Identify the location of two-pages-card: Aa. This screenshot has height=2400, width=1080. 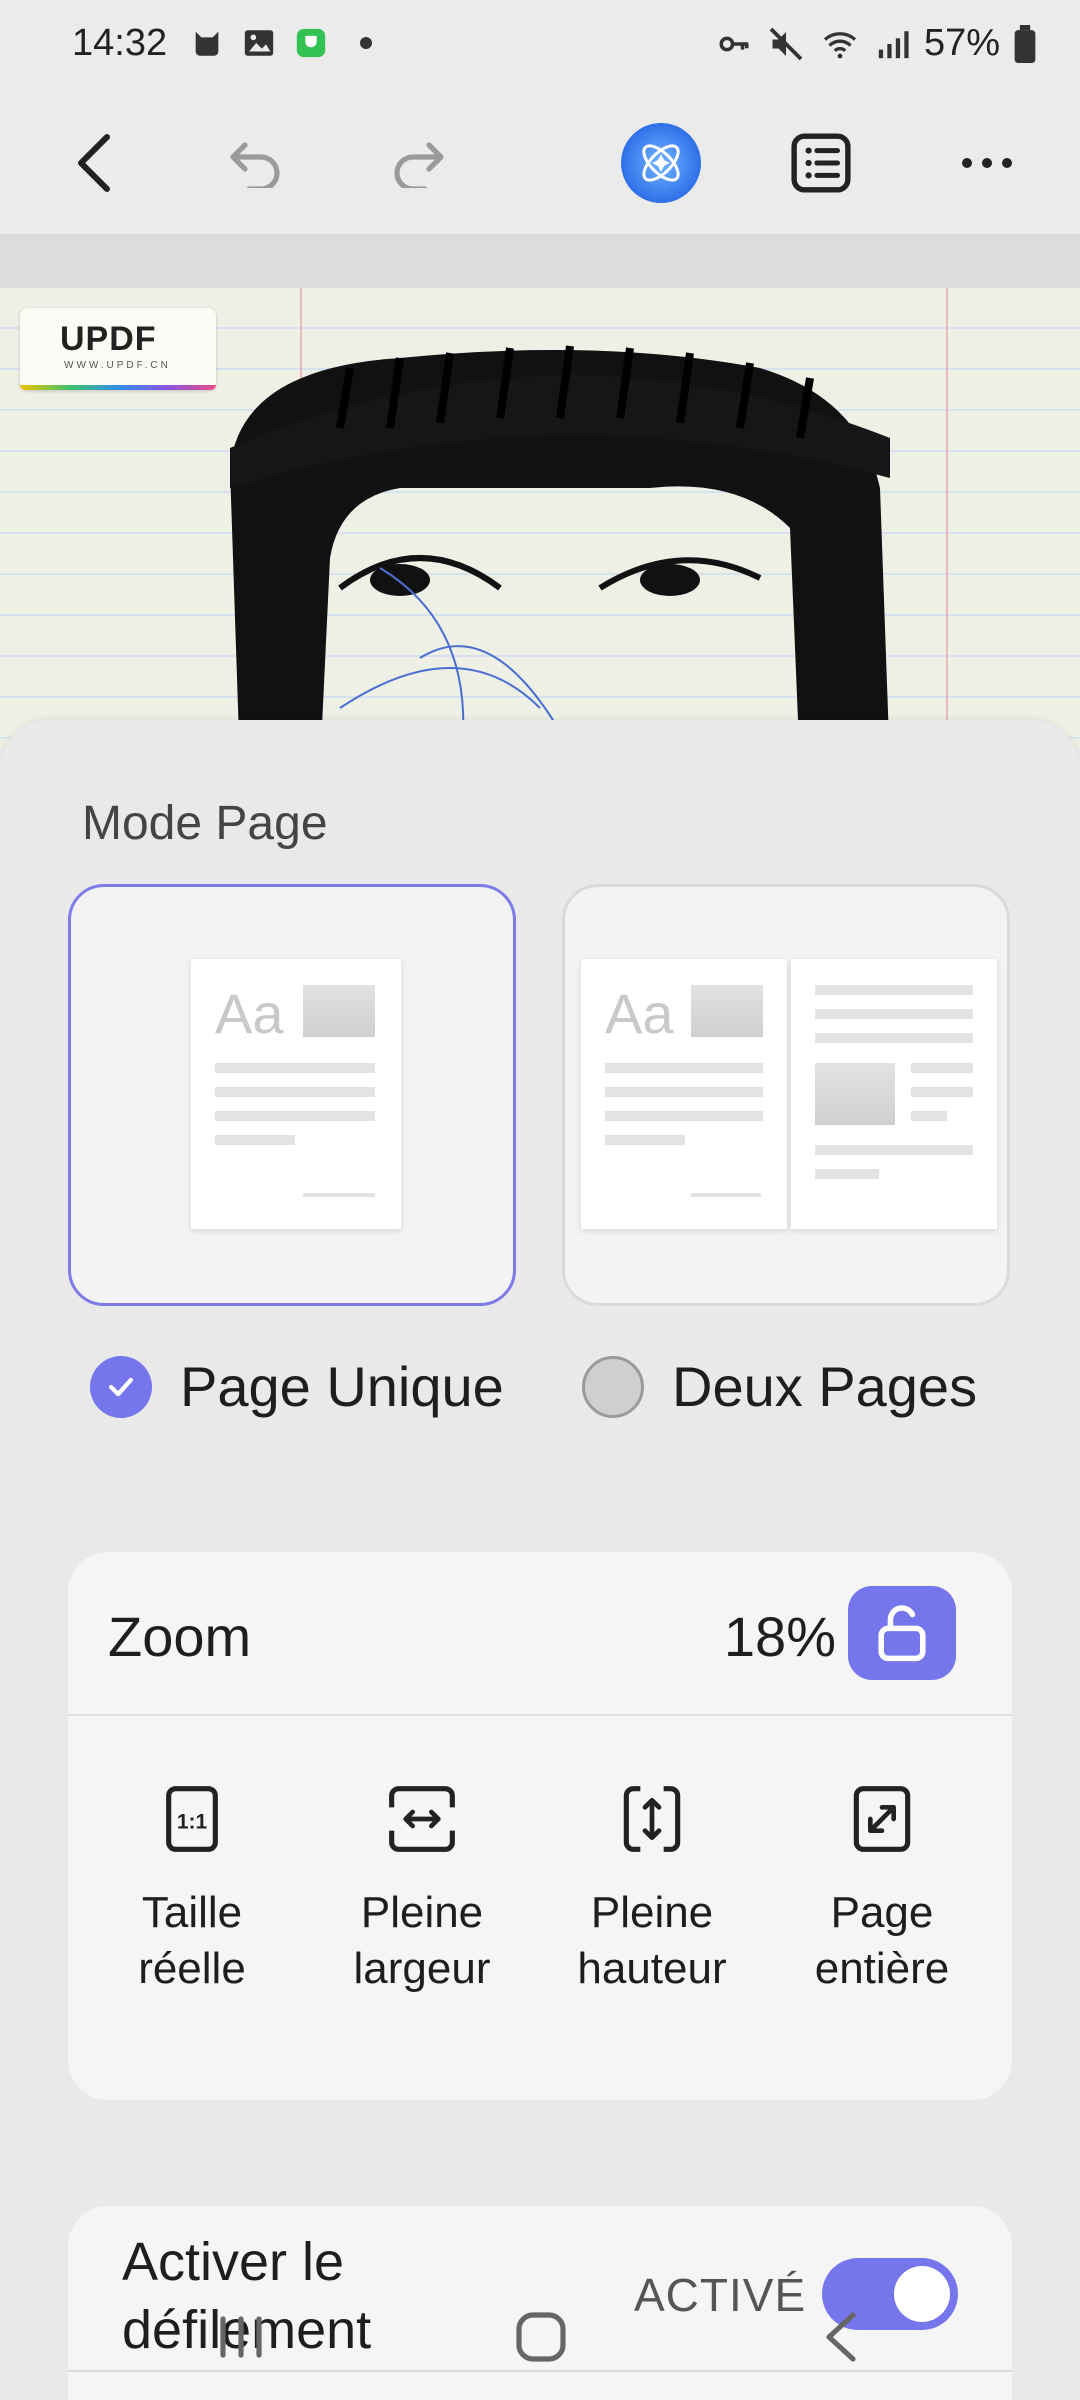
(786, 1095).